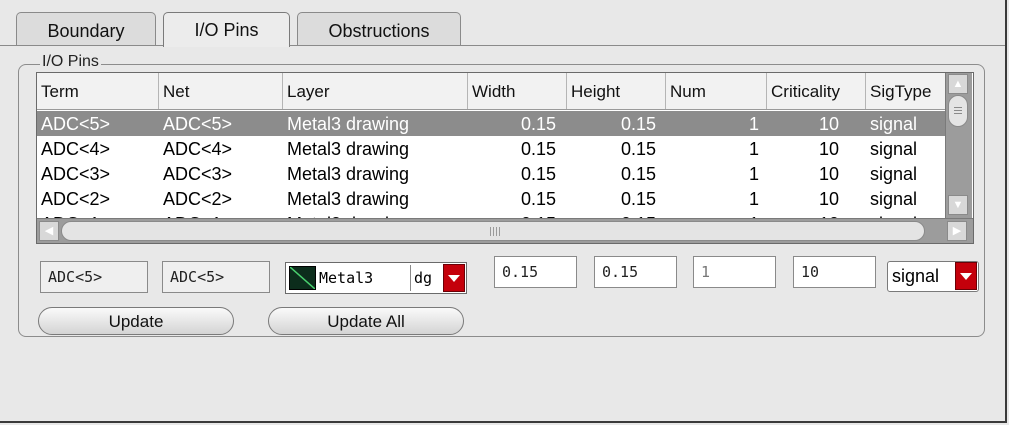  Describe the element at coordinates (517, 91) in the screenshot. I see `column-header-width: Width` at that location.